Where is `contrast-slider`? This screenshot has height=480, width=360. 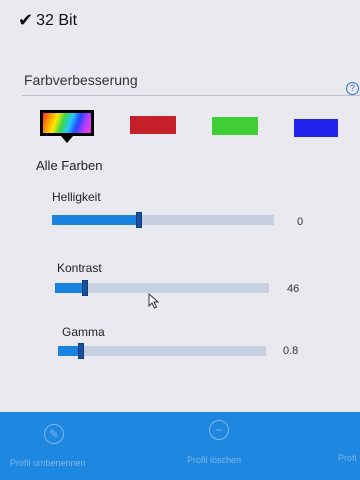 contrast-slider is located at coordinates (162, 288).